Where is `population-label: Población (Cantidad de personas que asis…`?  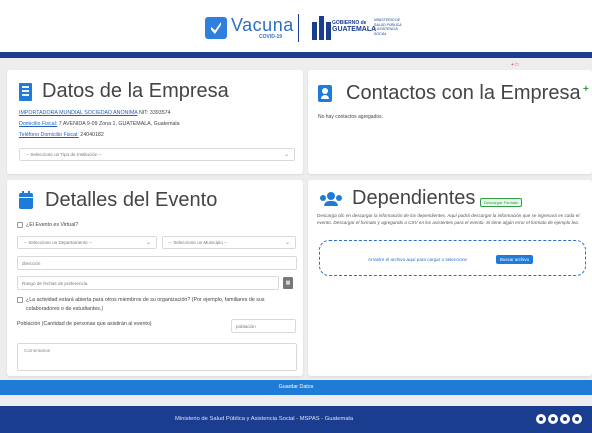 population-label: Población (Cantidad de personas que asis… is located at coordinates (84, 324).